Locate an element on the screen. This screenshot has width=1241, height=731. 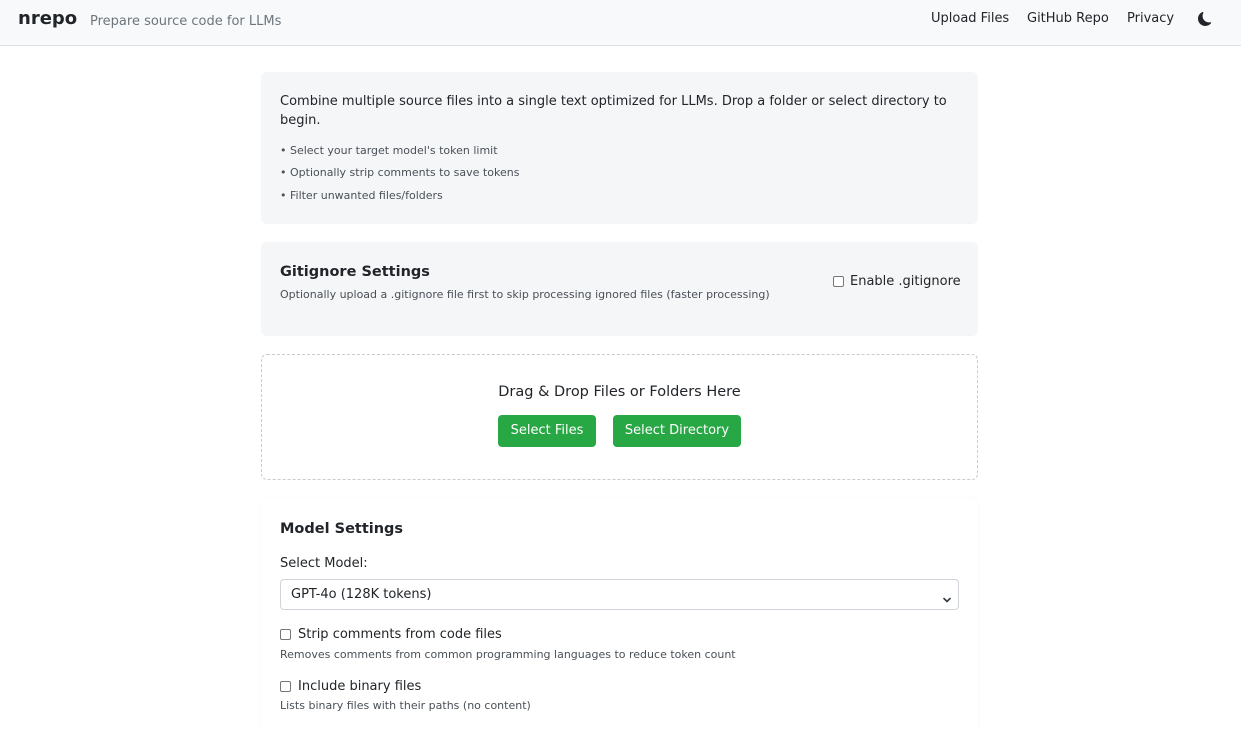
include-binary-checkbox is located at coordinates (285, 686).